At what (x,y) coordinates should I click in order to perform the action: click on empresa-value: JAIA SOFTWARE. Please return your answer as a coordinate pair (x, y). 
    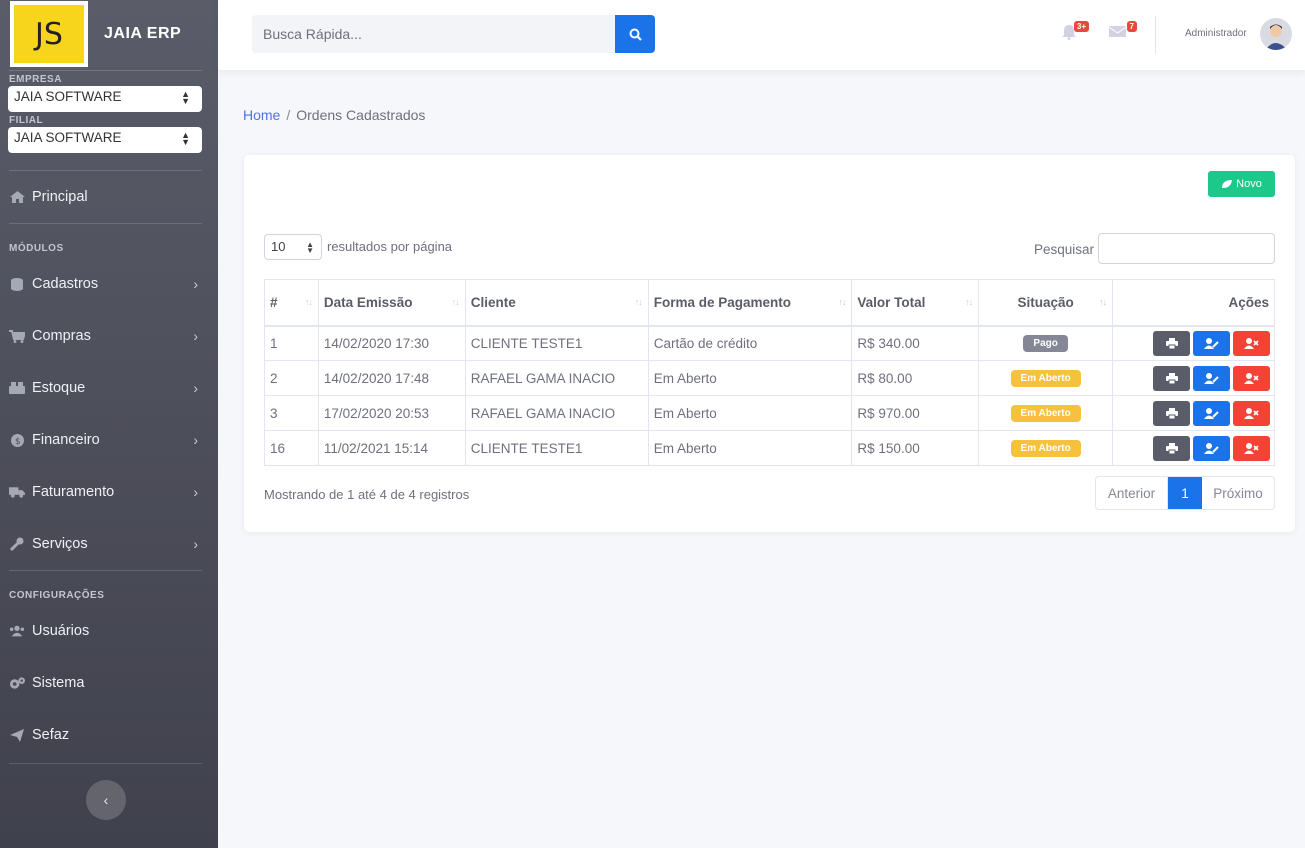
    Looking at the image, I should click on (68, 96).